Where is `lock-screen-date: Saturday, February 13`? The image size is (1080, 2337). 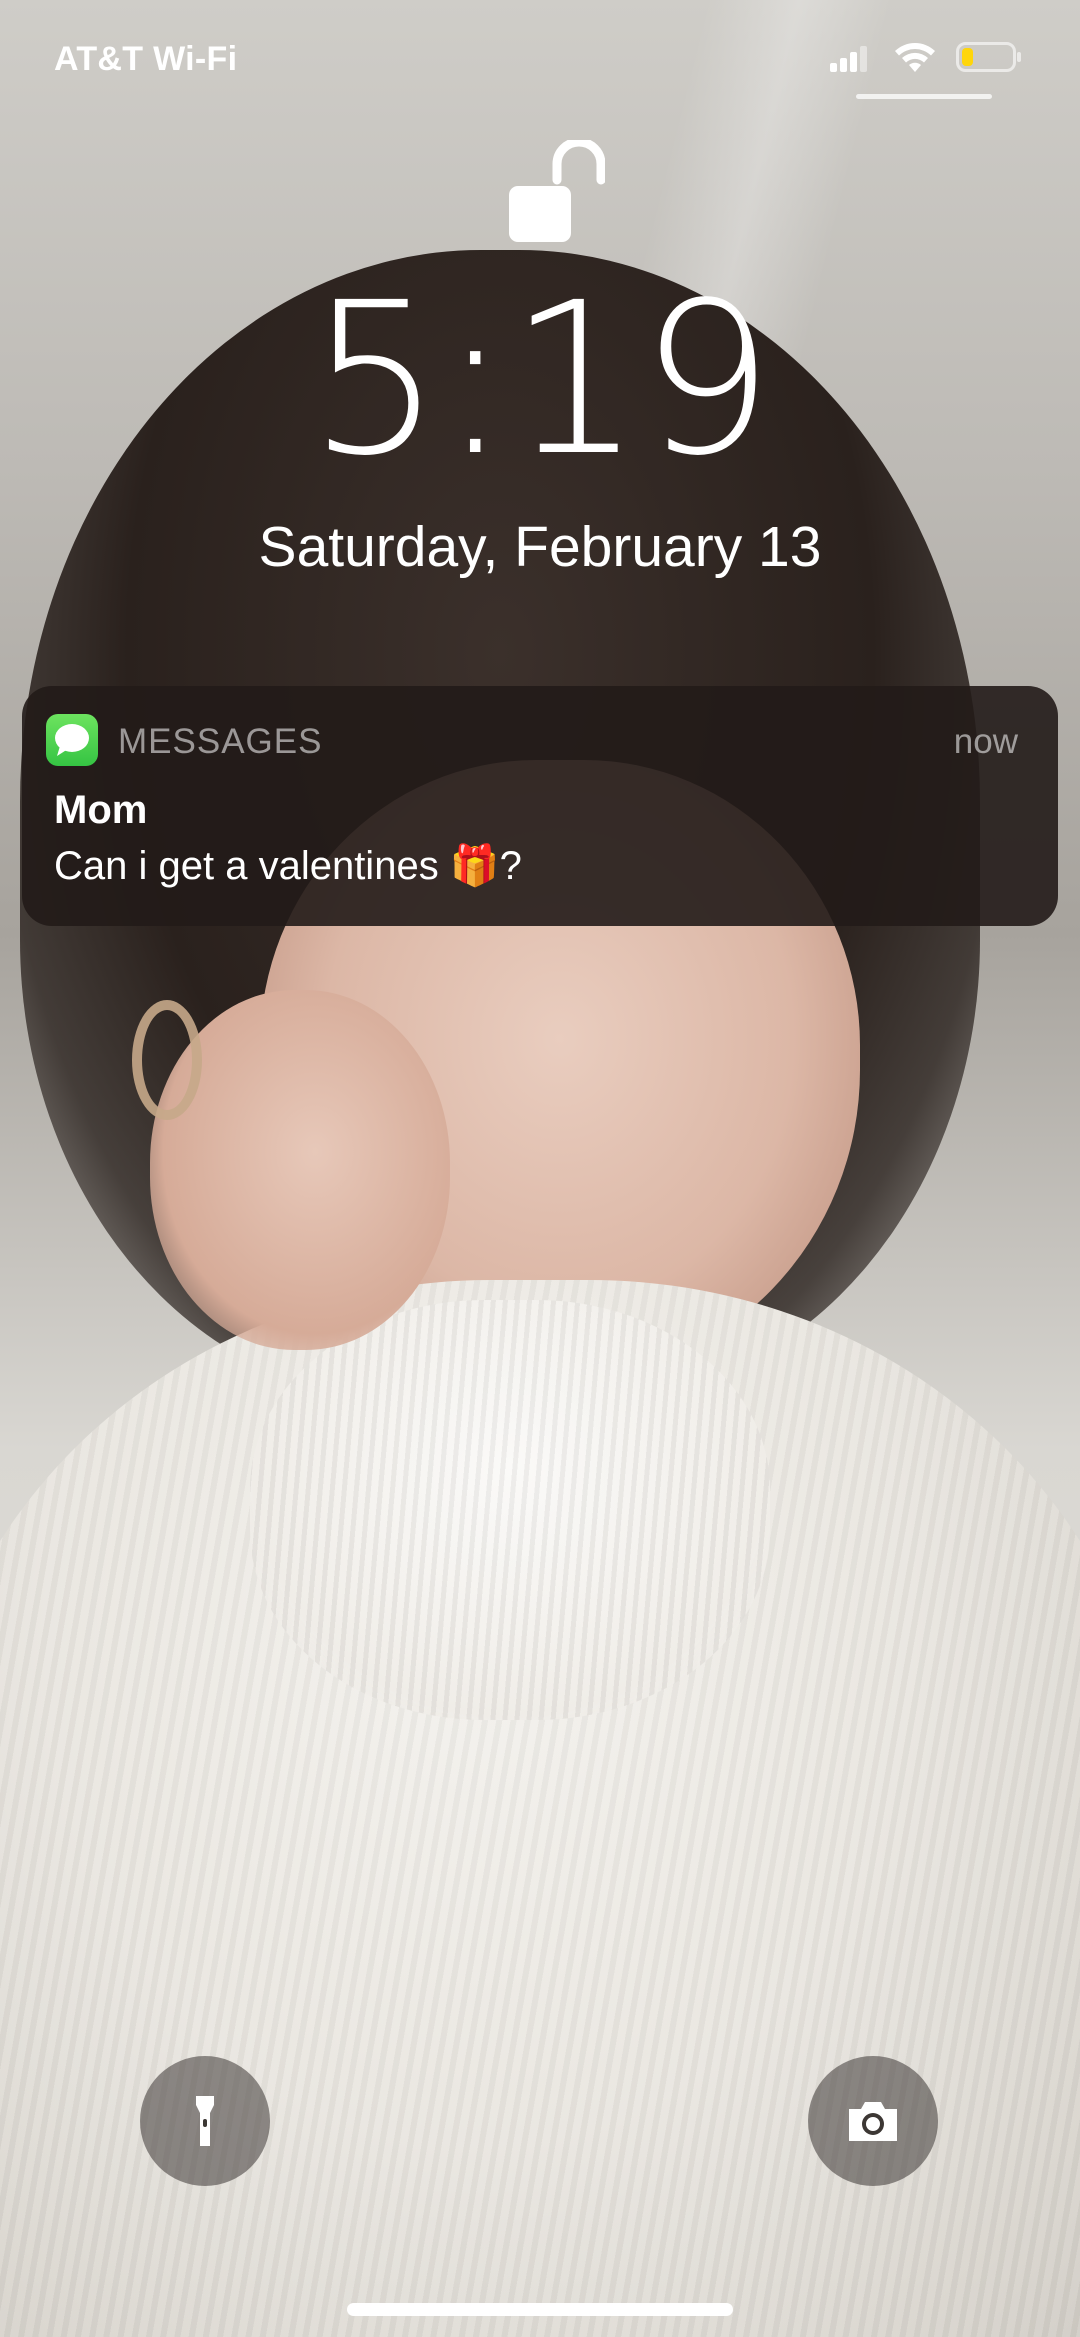
lock-screen-date: Saturday, February 13 is located at coordinates (540, 547).